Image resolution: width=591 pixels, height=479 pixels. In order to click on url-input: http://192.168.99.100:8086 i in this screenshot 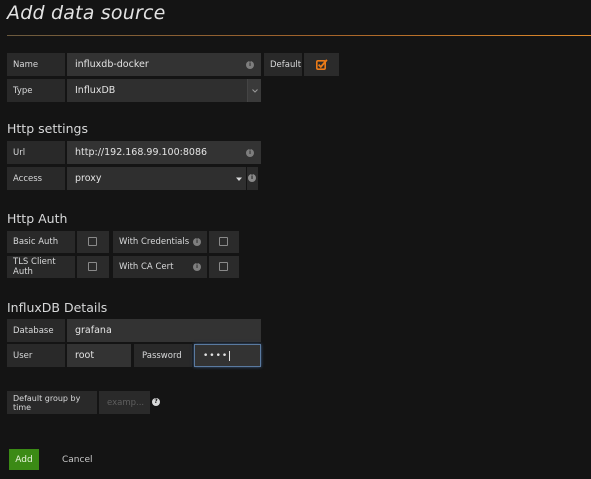, I will do `click(164, 152)`.